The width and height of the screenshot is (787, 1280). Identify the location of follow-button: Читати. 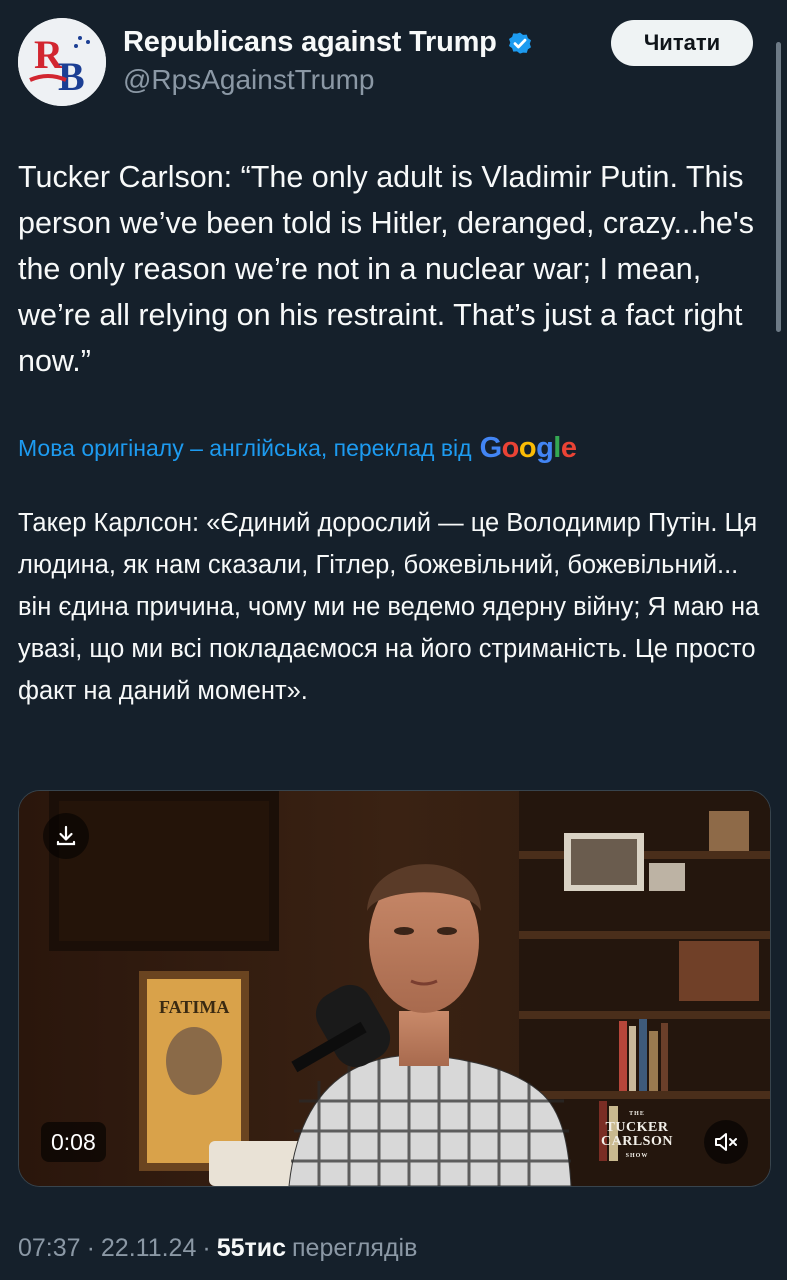
(682, 43).